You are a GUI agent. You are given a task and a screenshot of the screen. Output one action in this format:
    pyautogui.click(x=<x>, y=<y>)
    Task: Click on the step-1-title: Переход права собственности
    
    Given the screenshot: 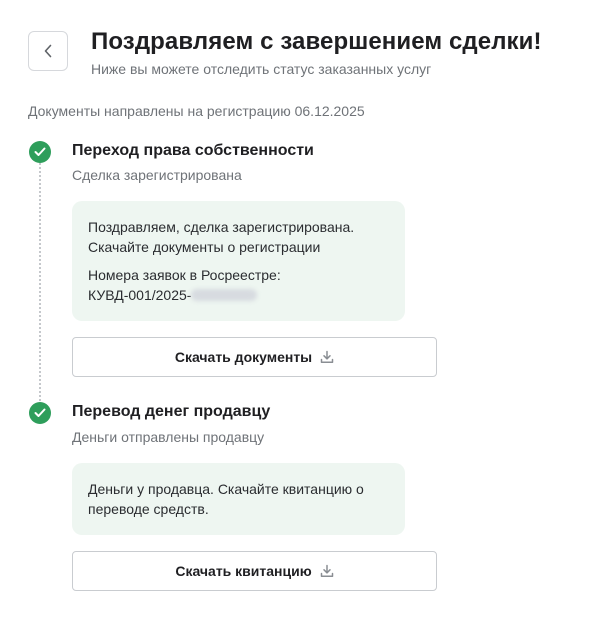 What is the action you would take?
    pyautogui.click(x=193, y=150)
    